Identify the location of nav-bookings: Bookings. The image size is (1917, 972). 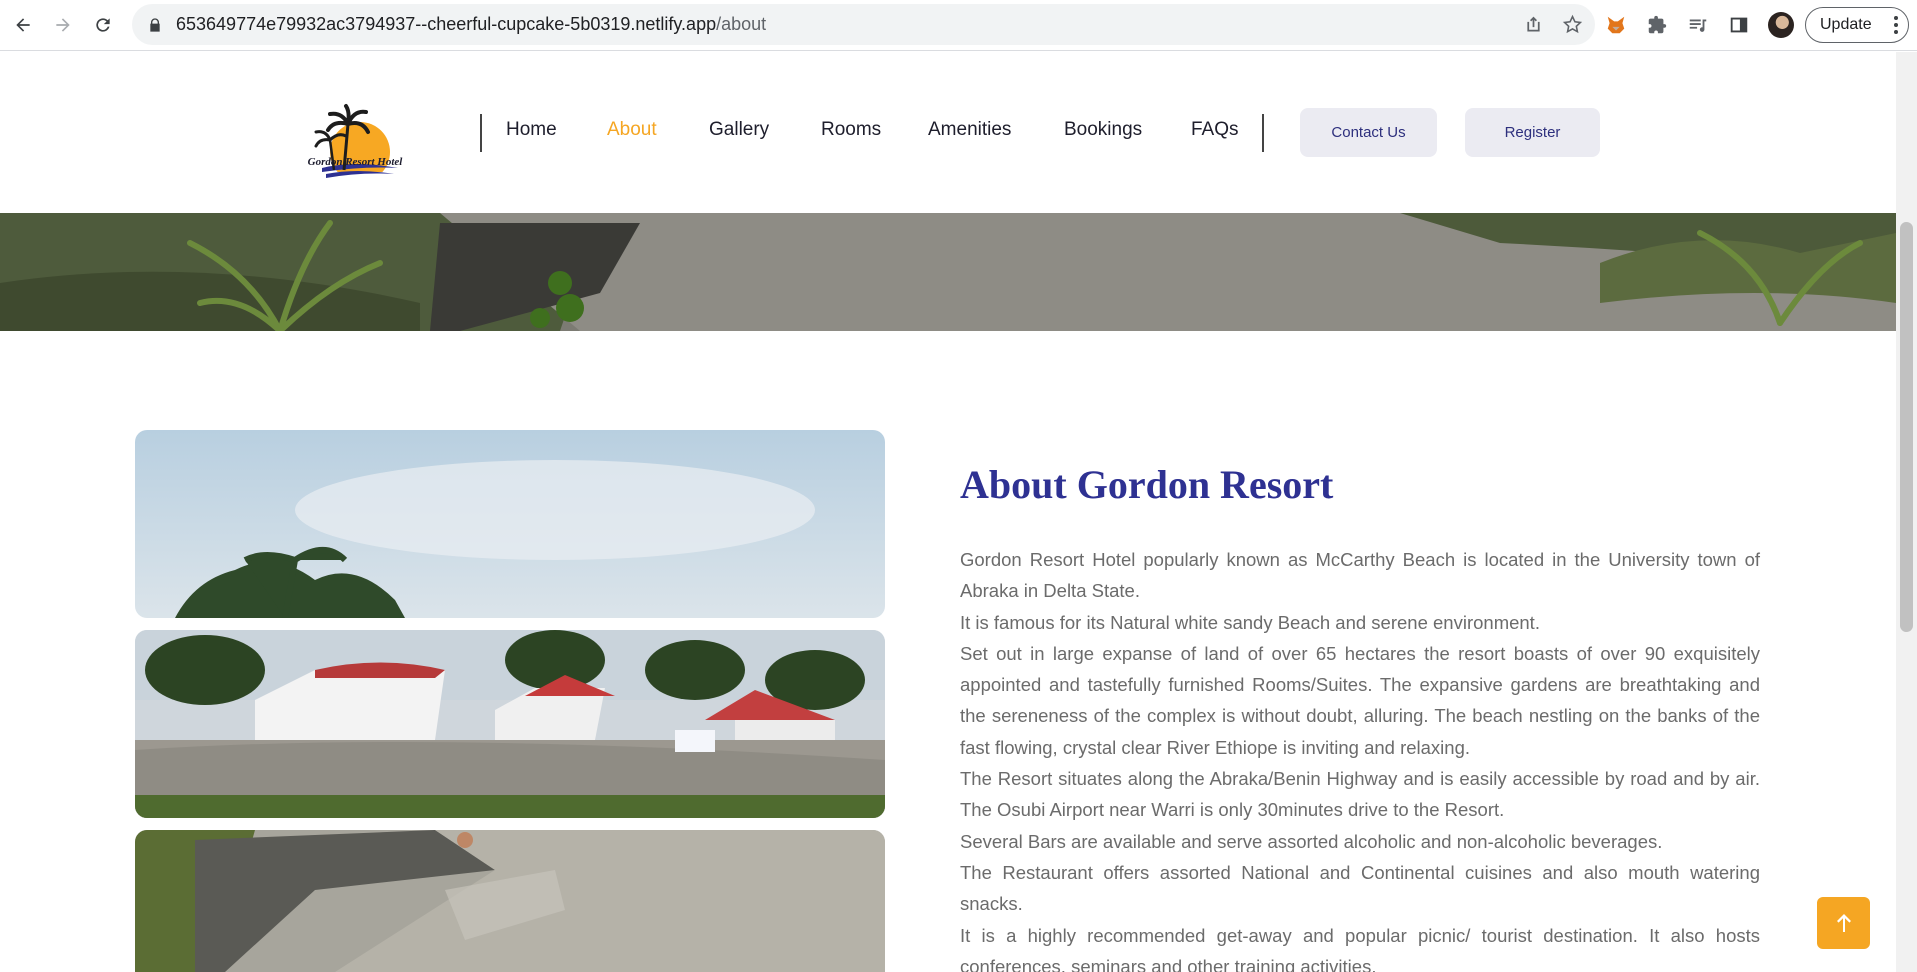
(1103, 130).